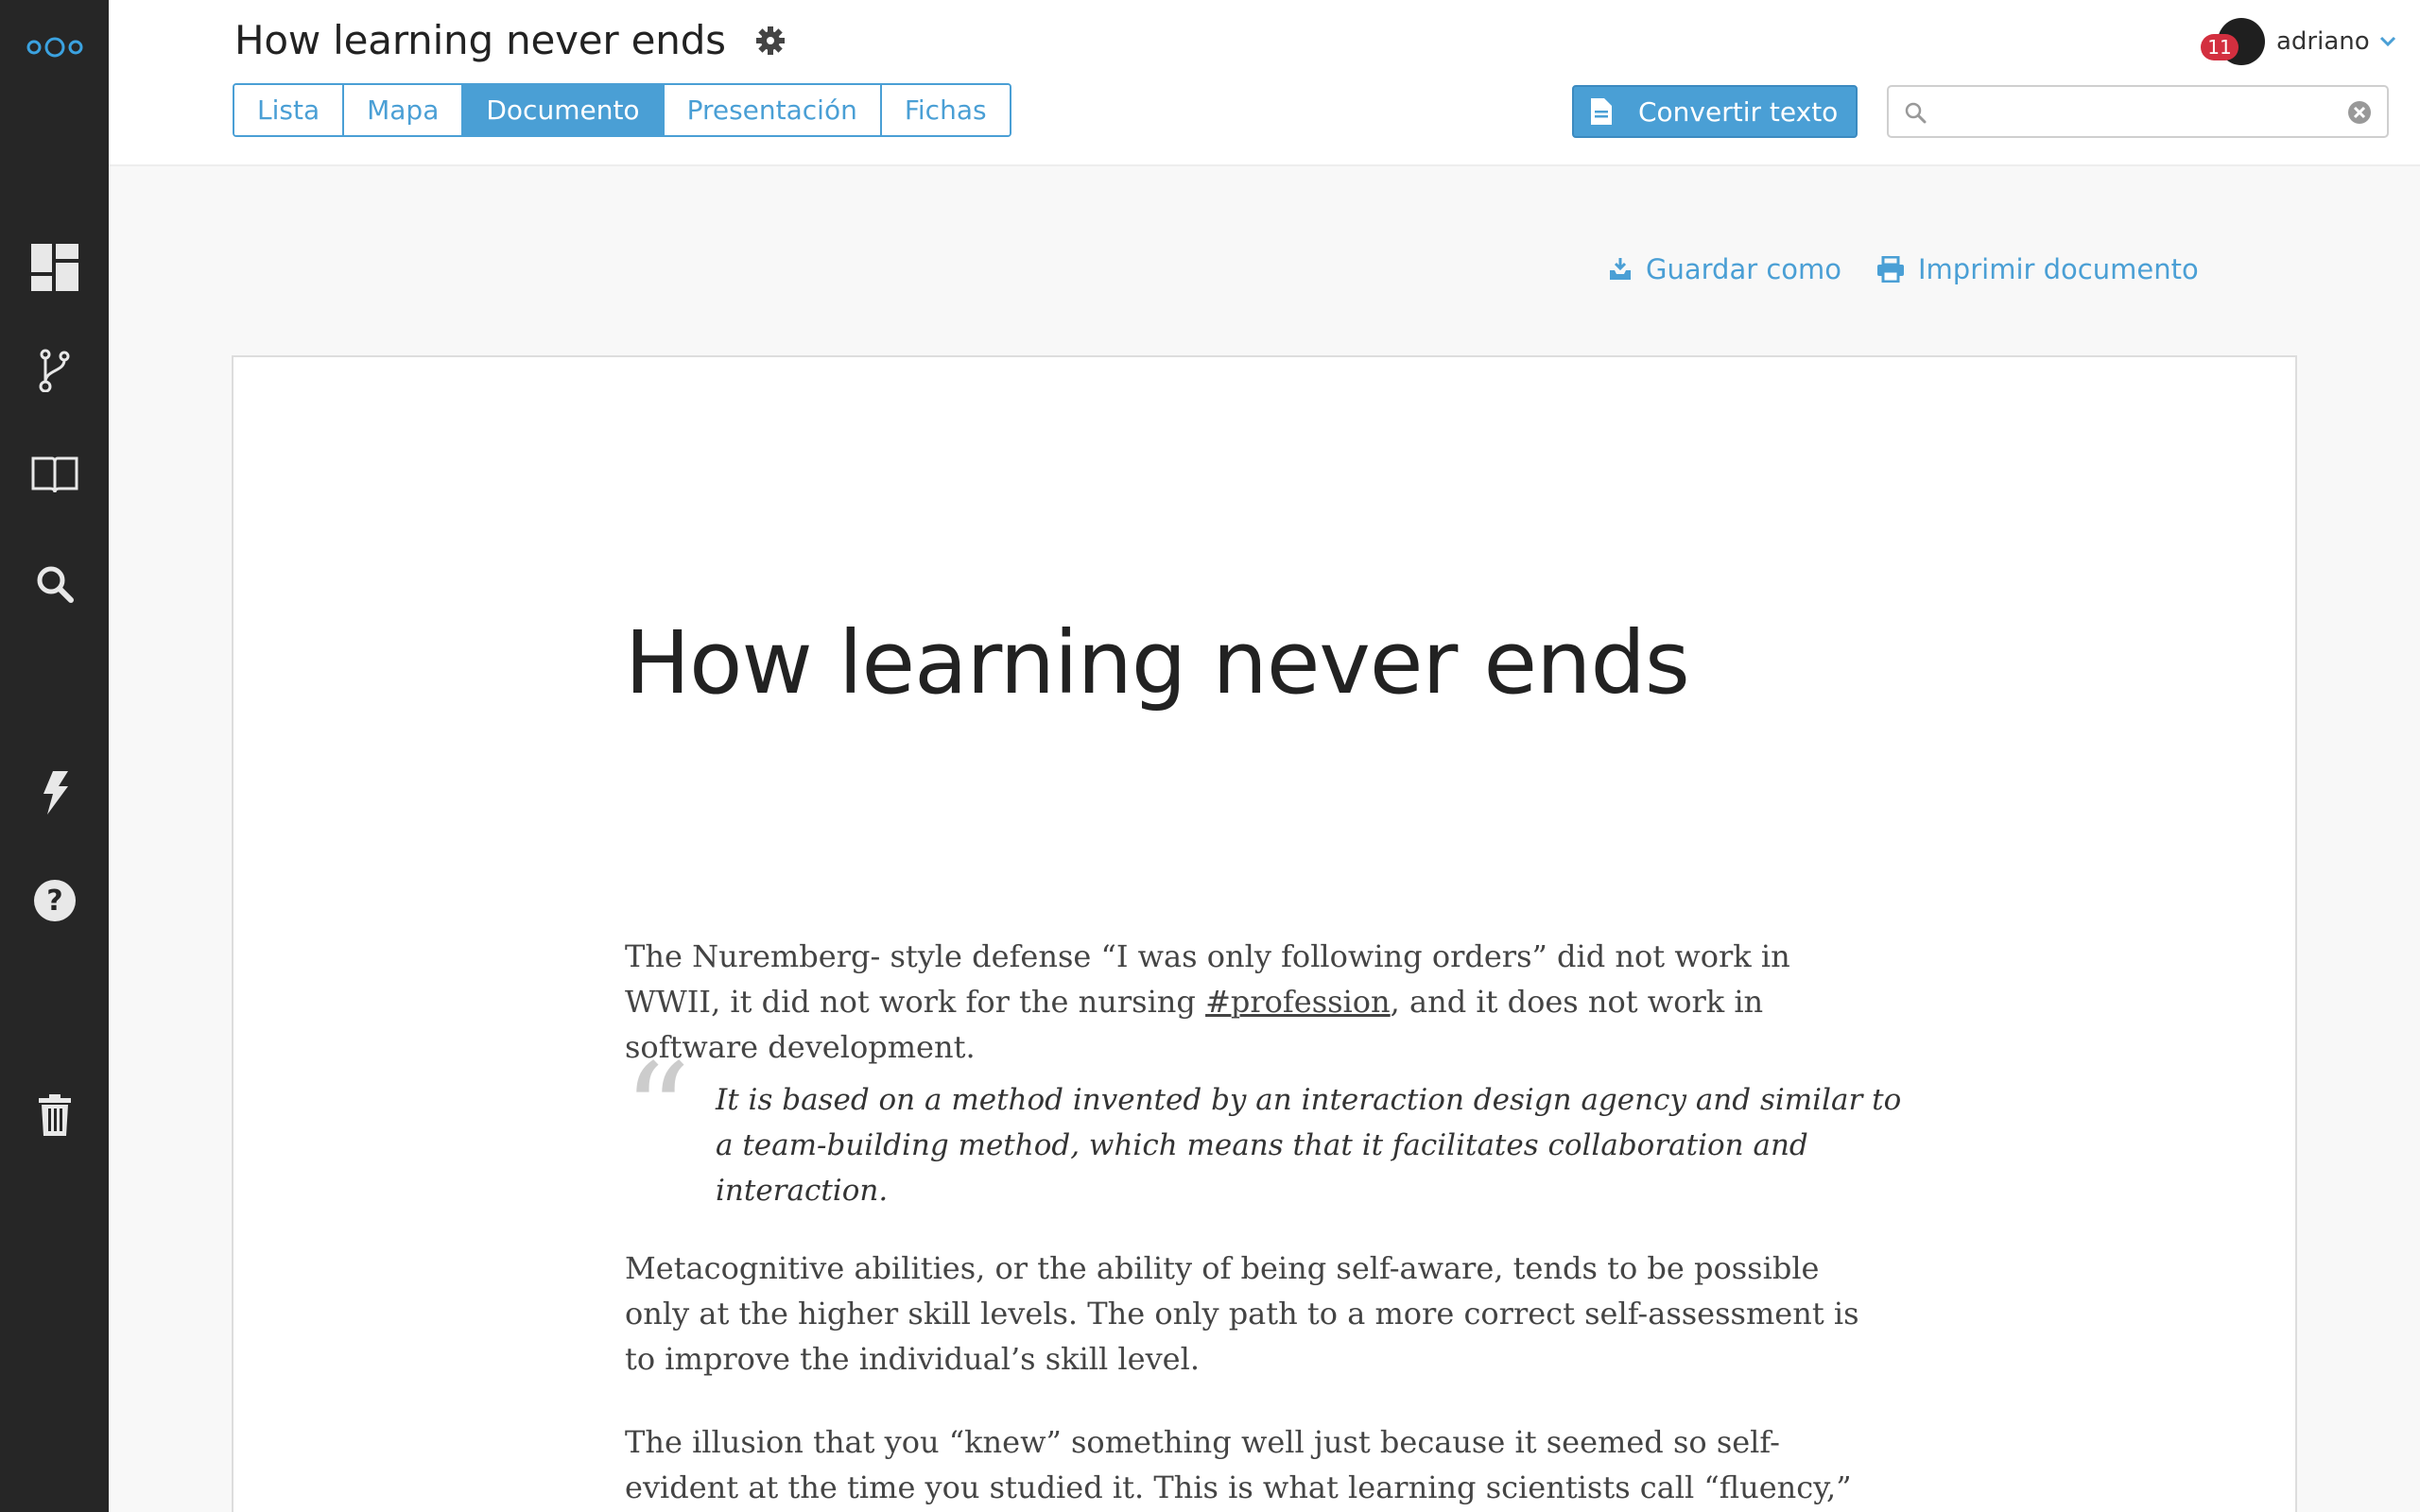 This screenshot has height=1512, width=2420. What do you see at coordinates (54, 267) in the screenshot?
I see `dashboard-icon` at bounding box center [54, 267].